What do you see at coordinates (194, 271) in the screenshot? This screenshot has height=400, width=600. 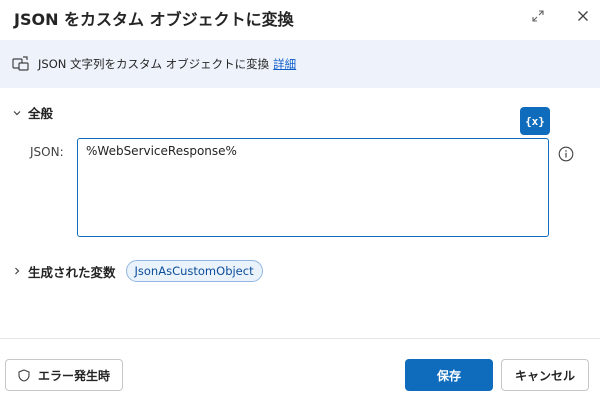 I see `variable-pill: JsonAsCustomObject` at bounding box center [194, 271].